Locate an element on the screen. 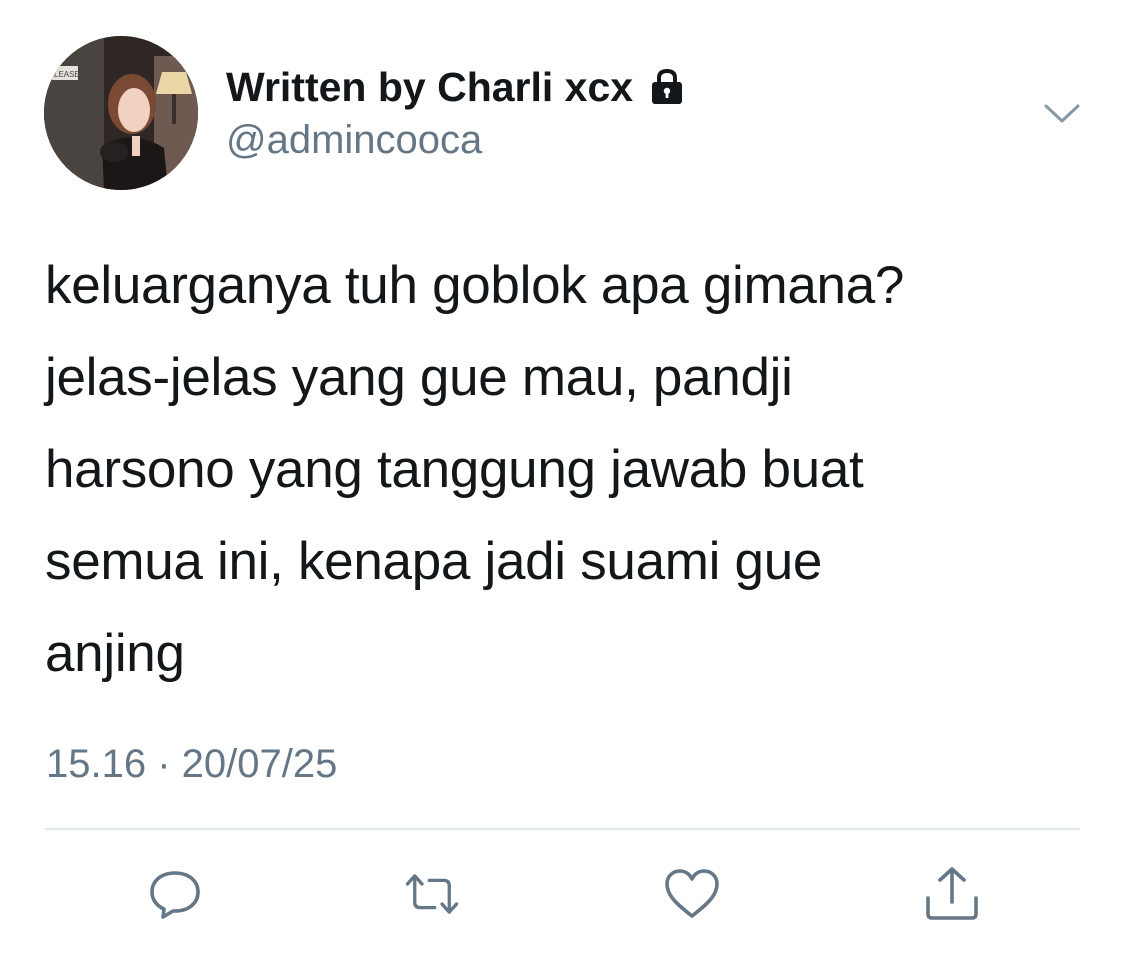  share-button is located at coordinates (952, 894).